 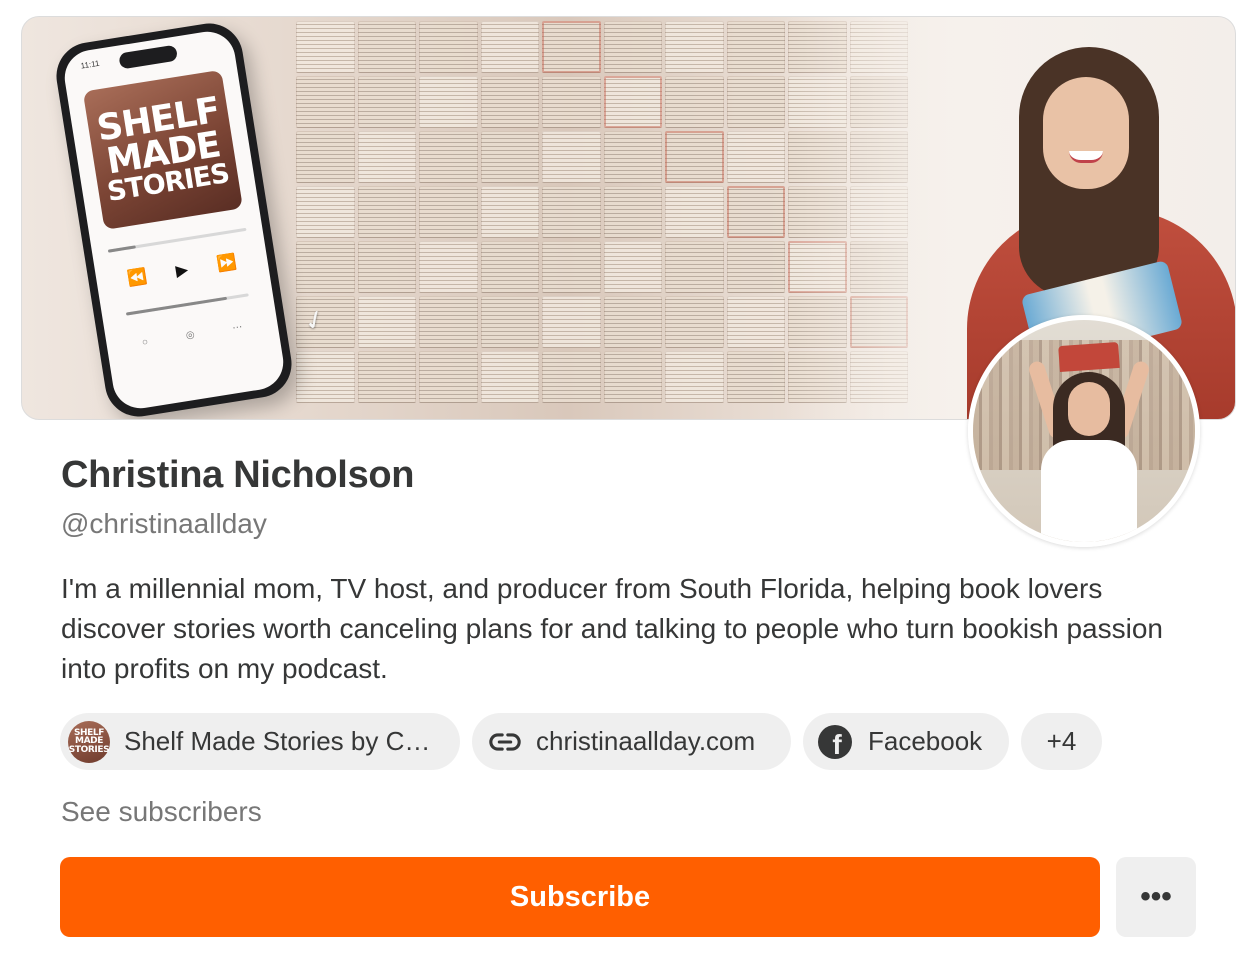 I want to click on phone-notch, so click(x=148, y=57).